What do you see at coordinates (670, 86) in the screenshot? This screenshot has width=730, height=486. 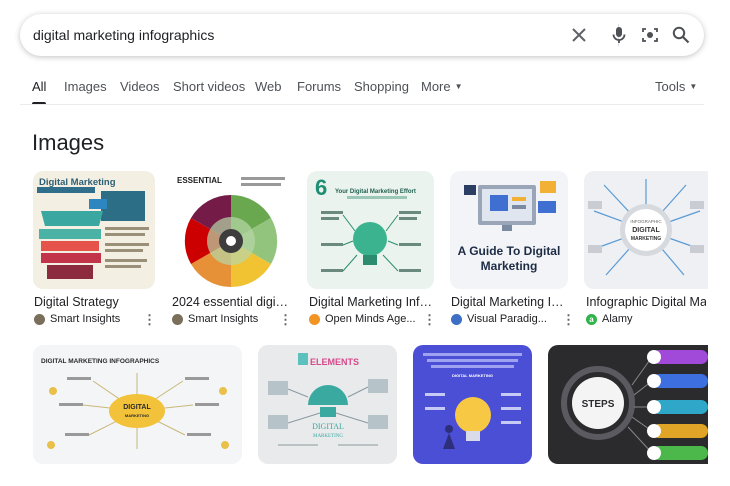 I see `tools-label: Tools` at bounding box center [670, 86].